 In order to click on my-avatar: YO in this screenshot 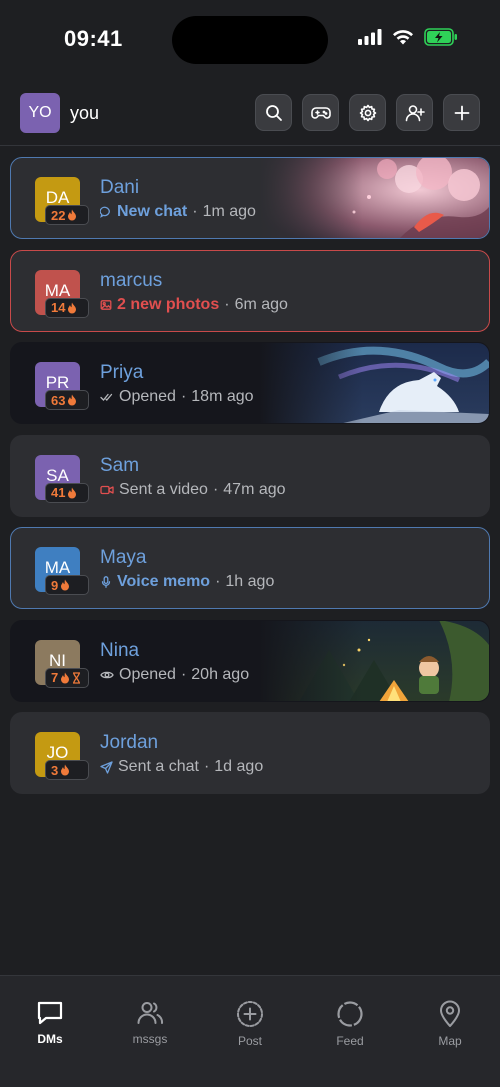, I will do `click(40, 113)`.